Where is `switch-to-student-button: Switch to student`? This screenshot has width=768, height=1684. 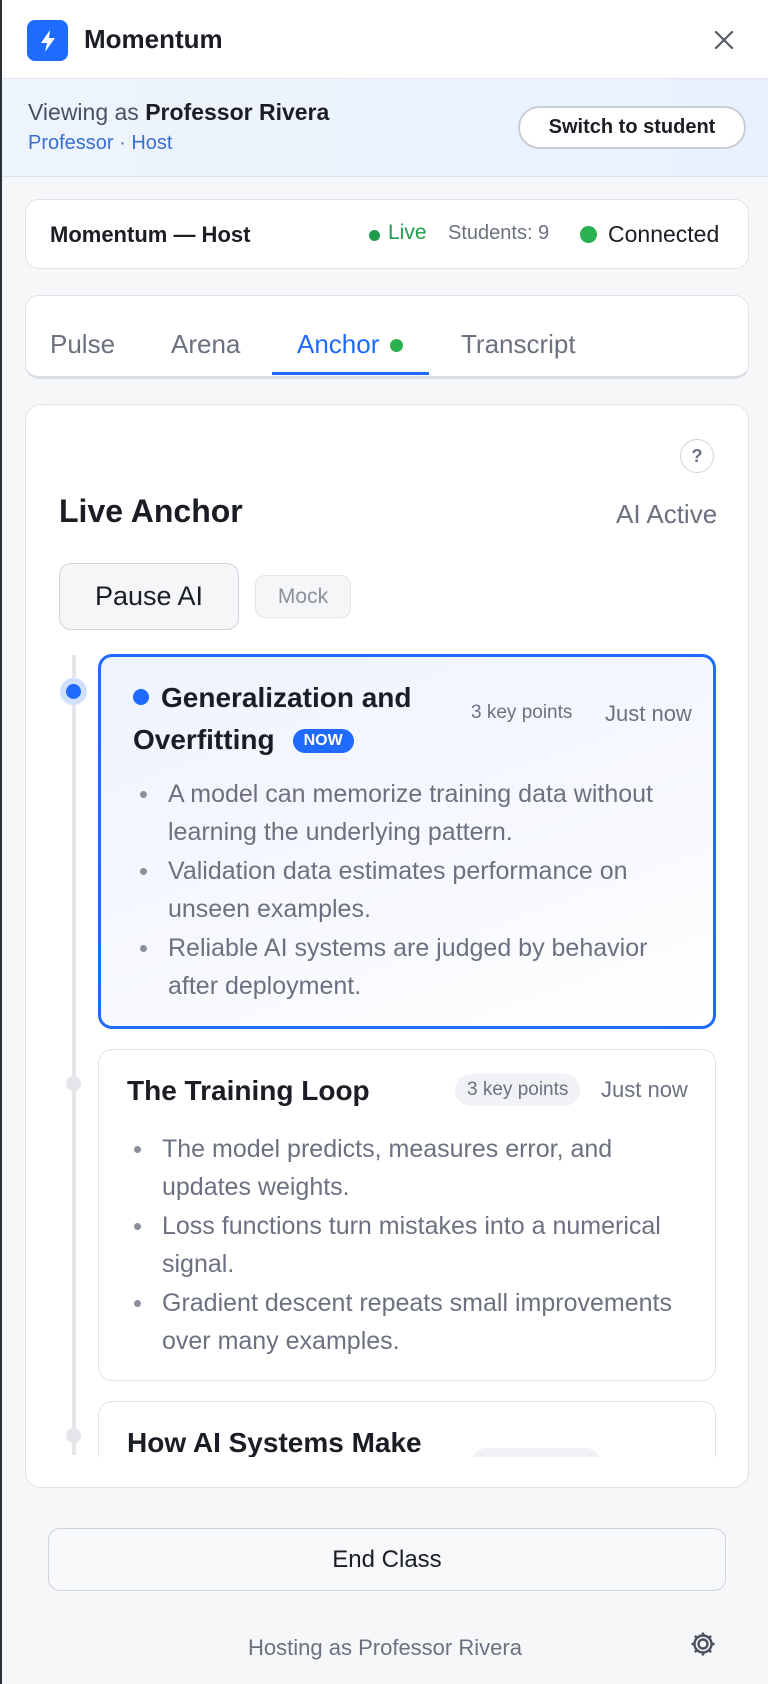 switch-to-student-button: Switch to student is located at coordinates (632, 127).